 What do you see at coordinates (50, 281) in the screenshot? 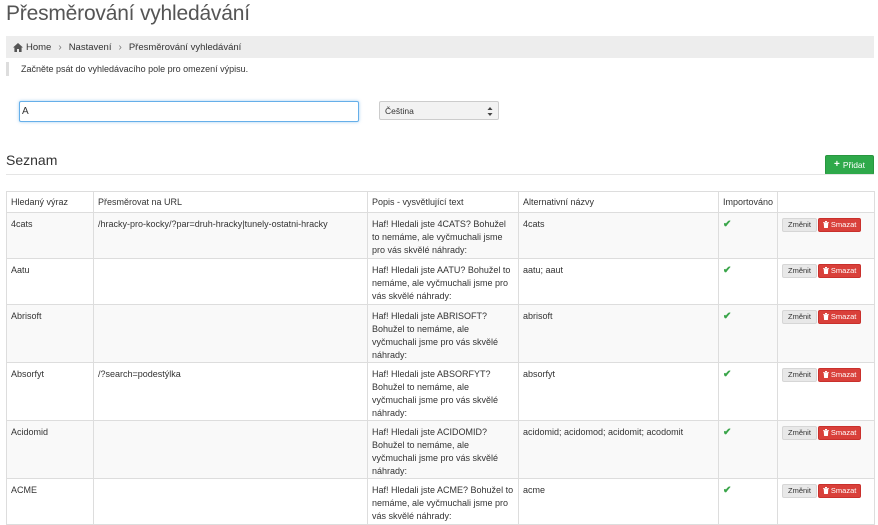
I see `cell-term: Aatu` at bounding box center [50, 281].